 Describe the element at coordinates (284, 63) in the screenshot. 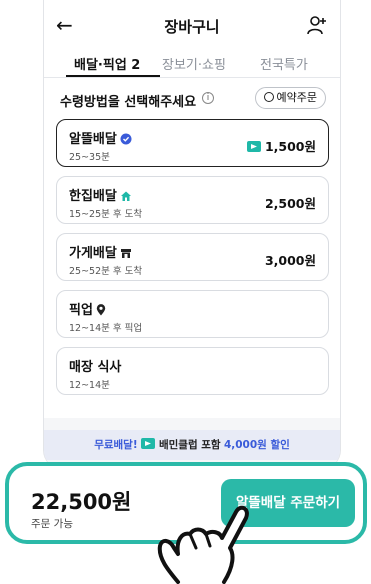

I see `tab-national-deals: 전국특가` at that location.